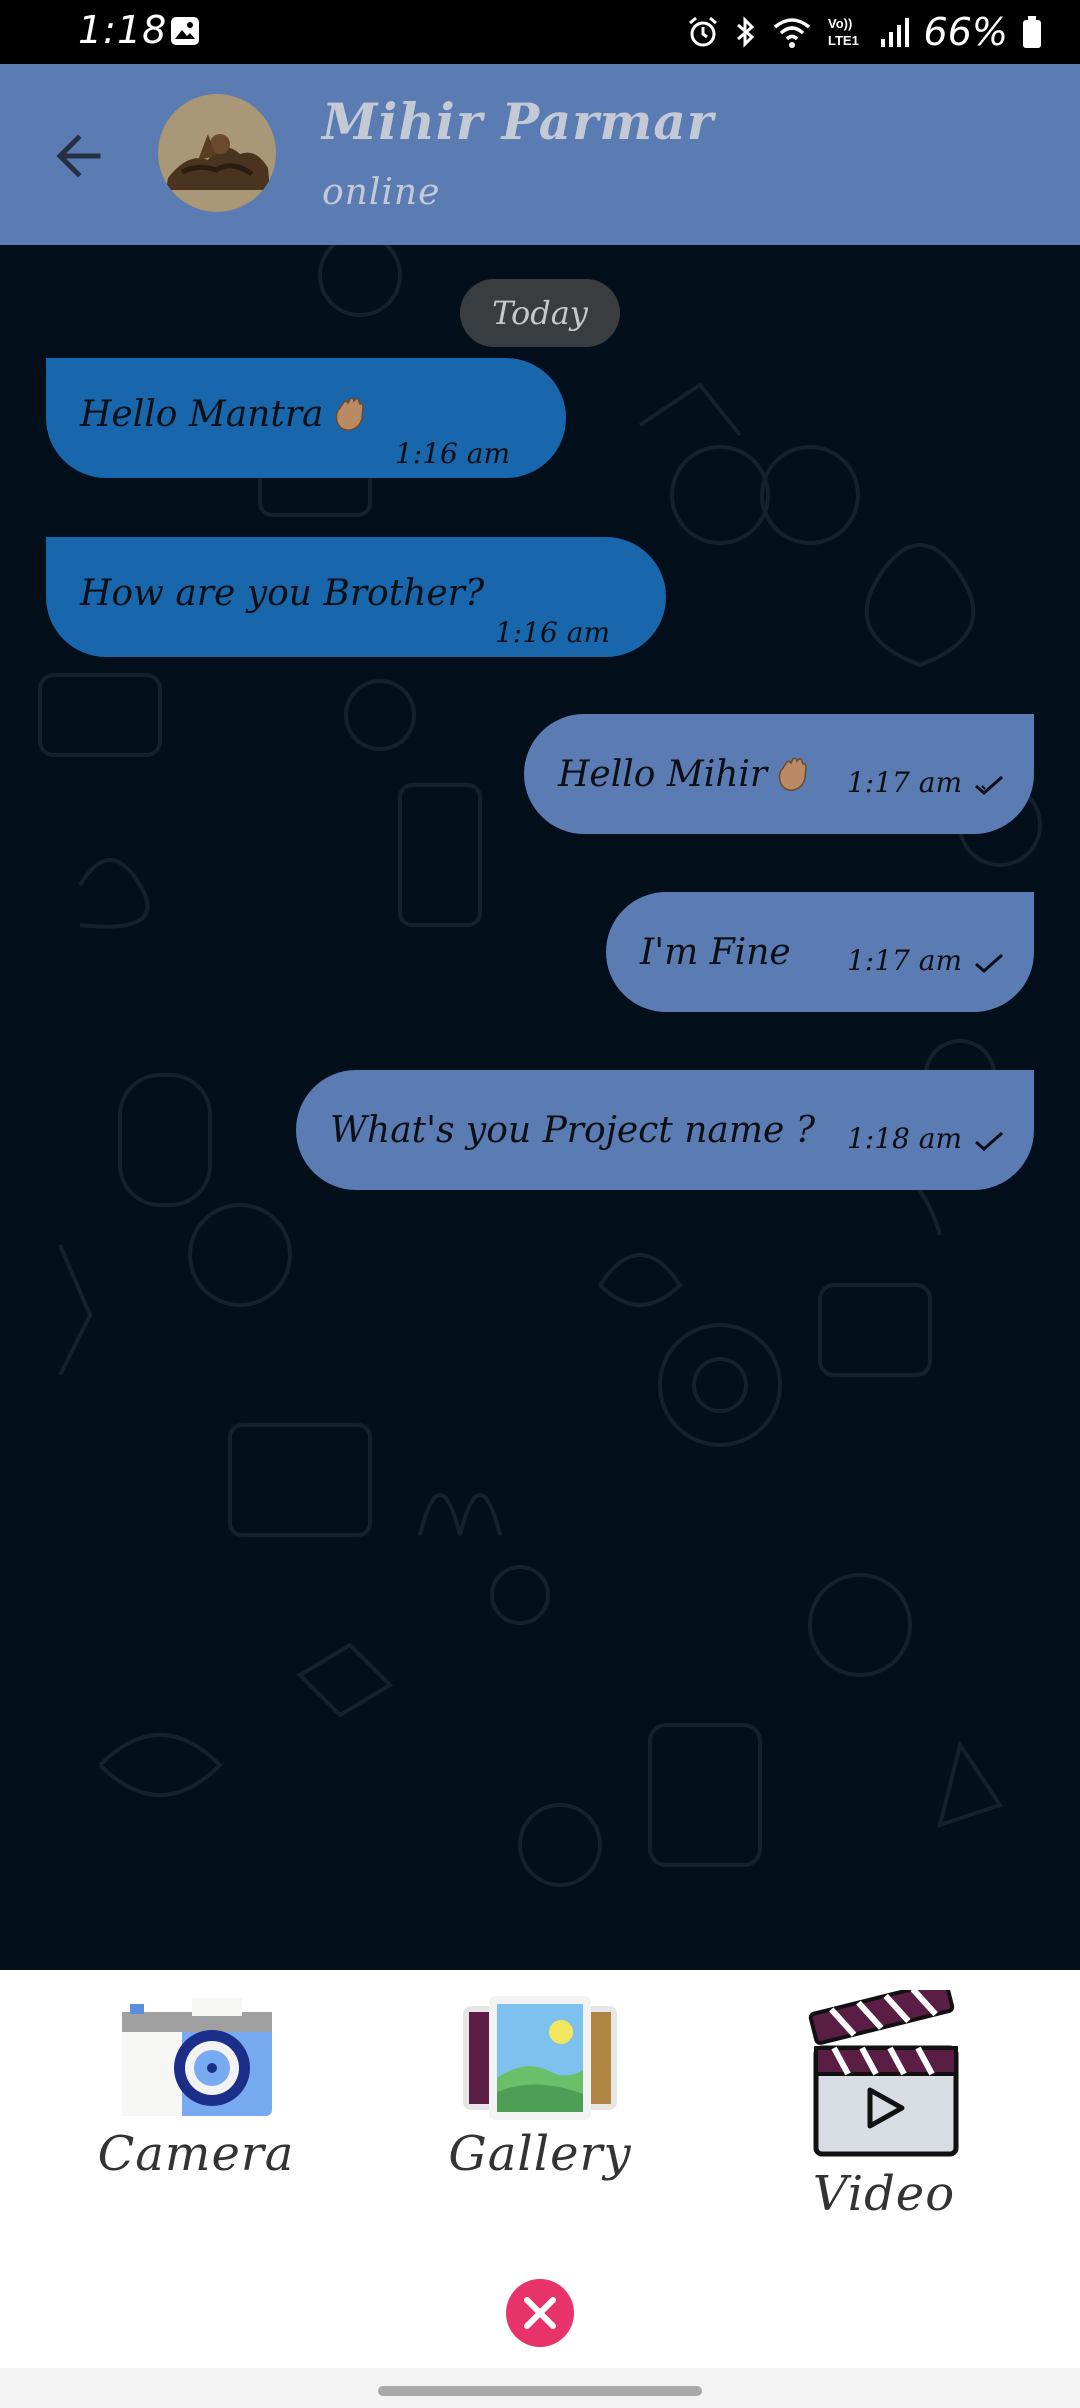 Image resolution: width=1080 pixels, height=2408 pixels. I want to click on message-bubble-outgoing: What's you Project name ? 1:18 am, so click(665, 1130).